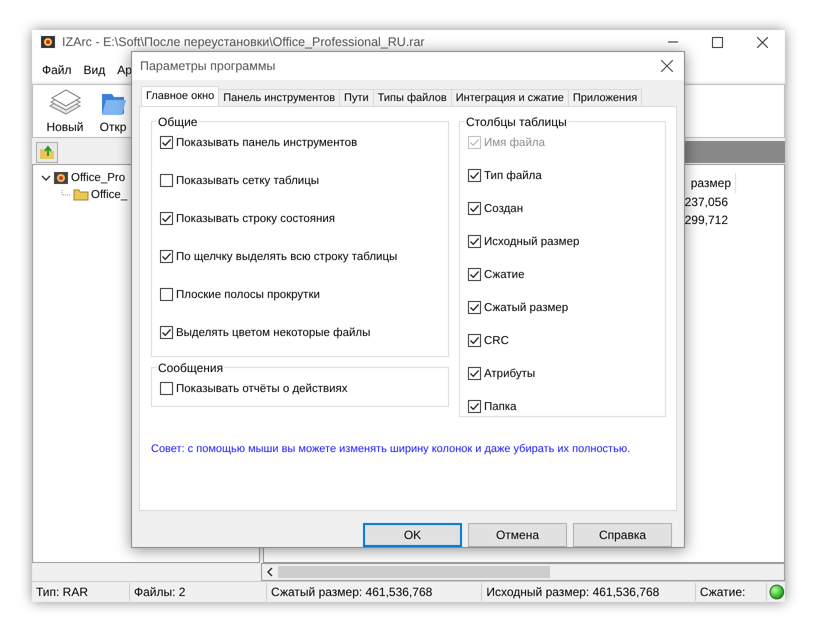 The height and width of the screenshot is (631, 818). Describe the element at coordinates (412, 97) in the screenshot. I see `tab: Типы файлов` at that location.